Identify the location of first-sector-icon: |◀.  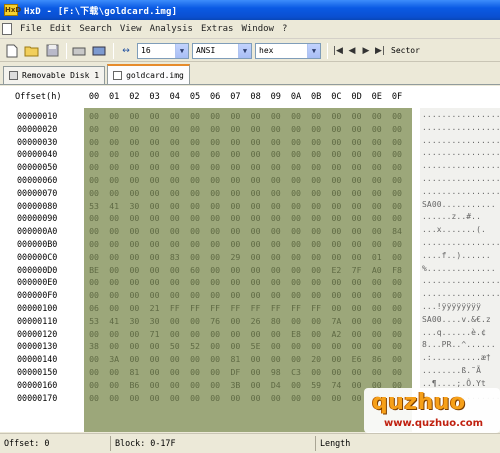
(338, 51).